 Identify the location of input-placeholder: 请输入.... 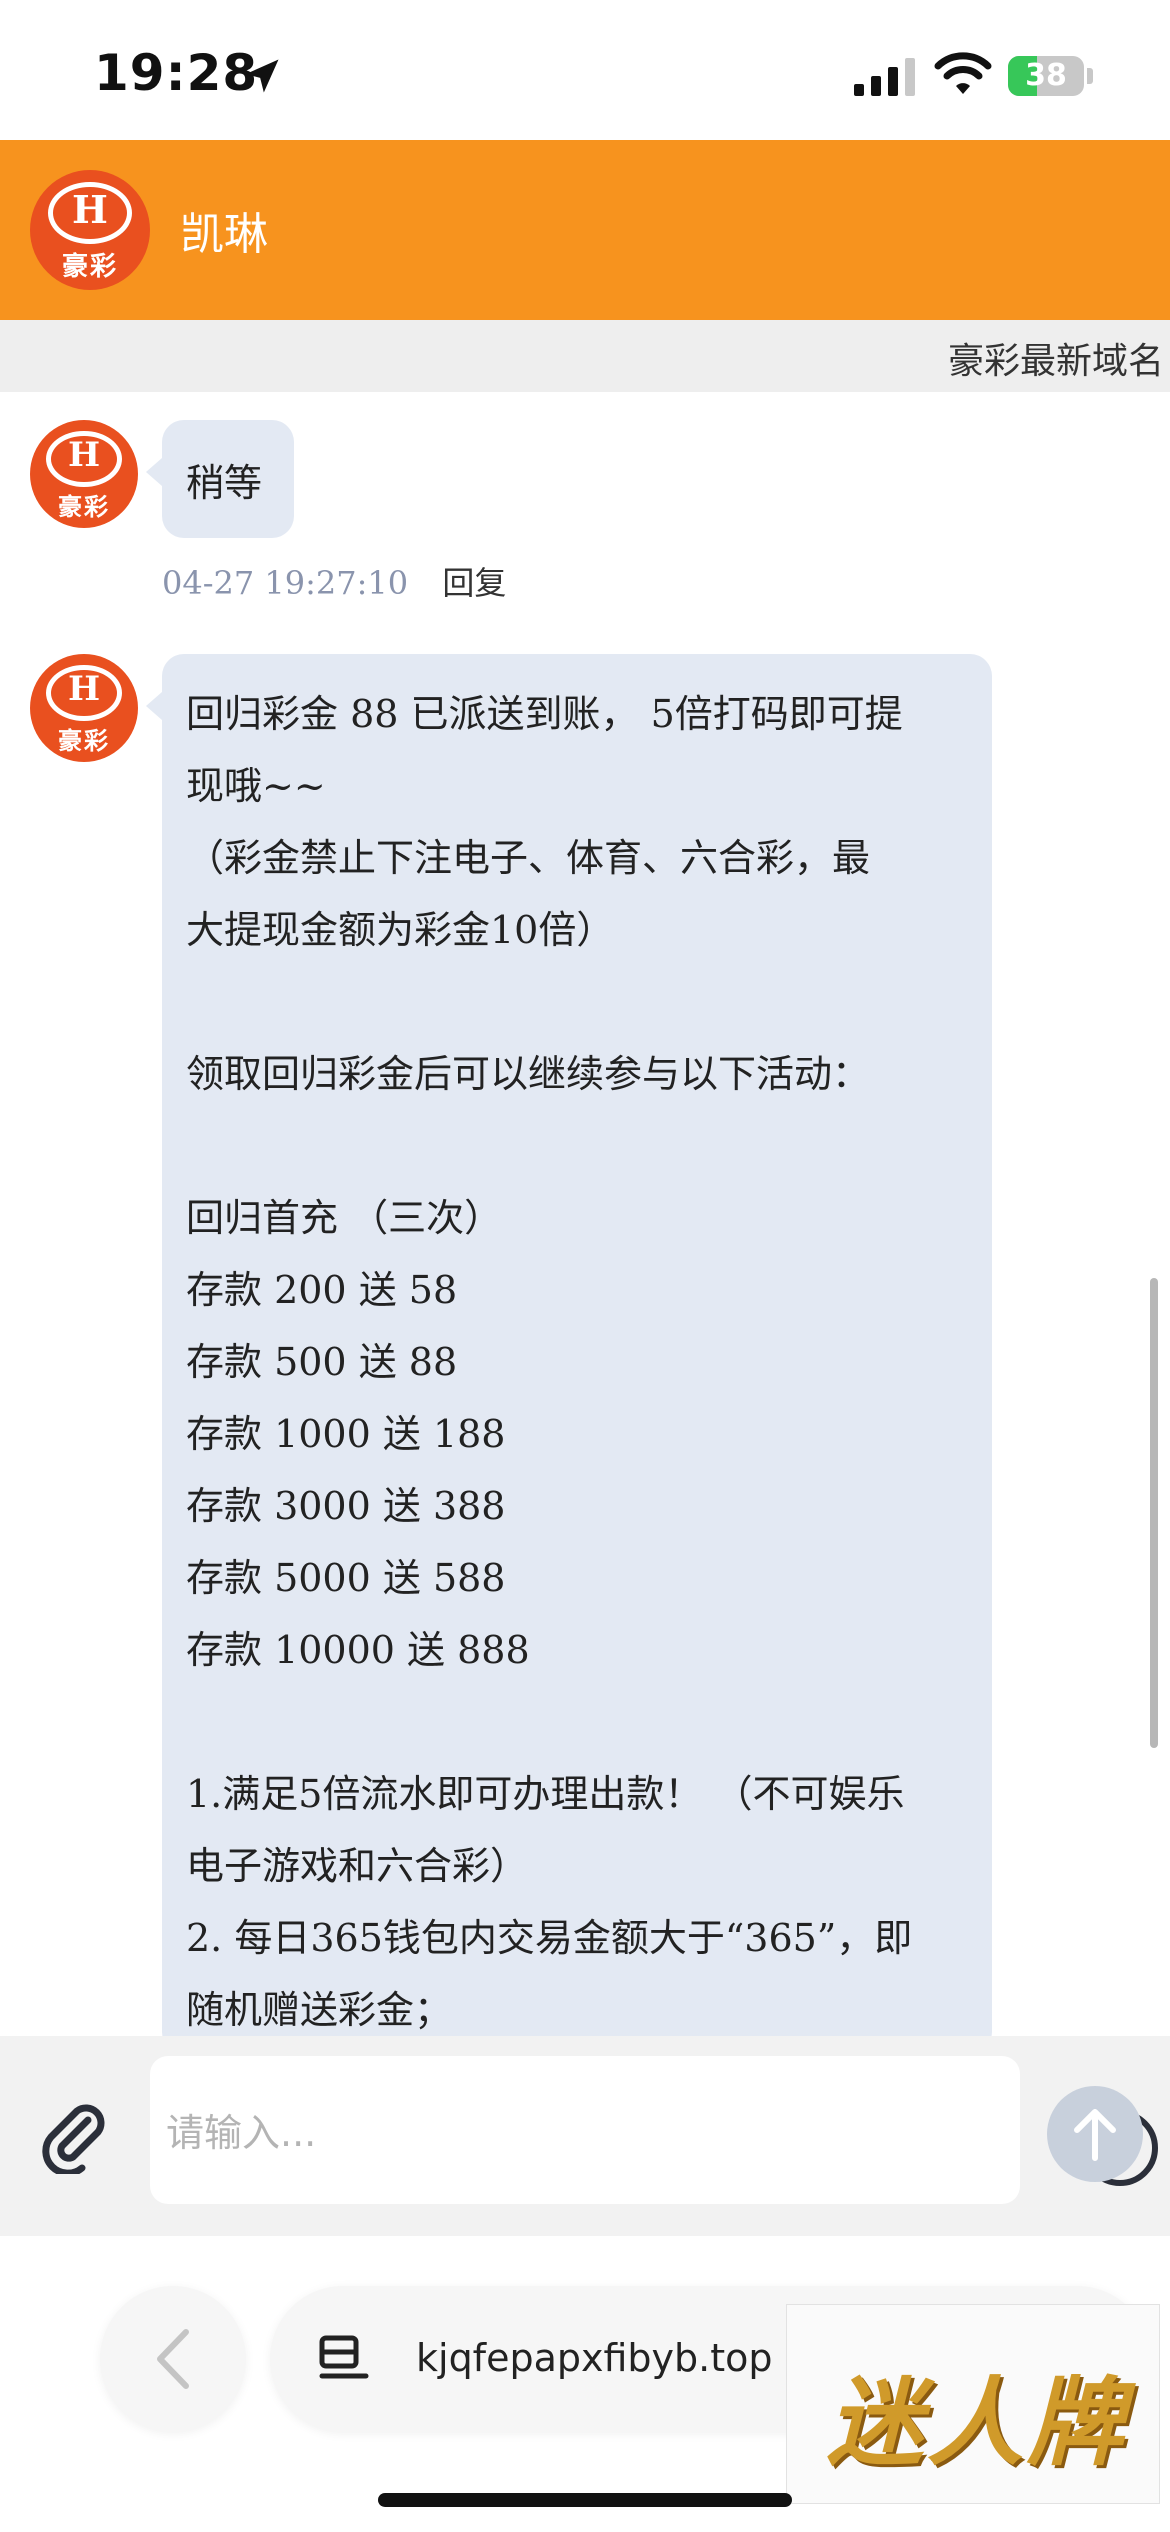
(241, 2133).